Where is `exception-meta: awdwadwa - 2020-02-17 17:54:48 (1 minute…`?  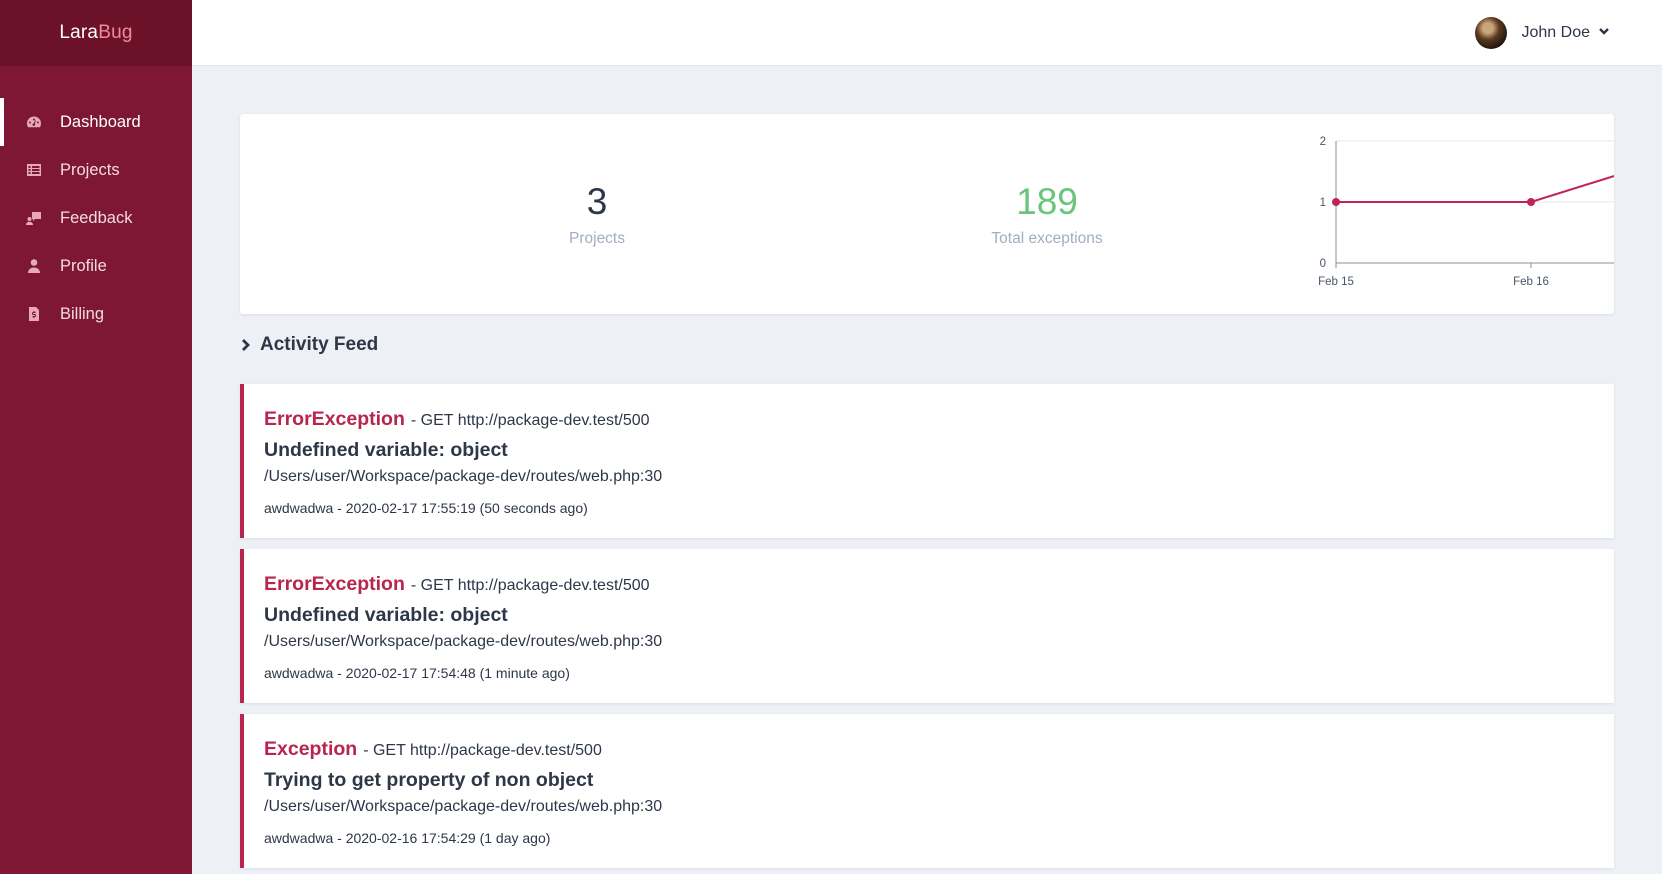 exception-meta: awdwadwa - 2020-02-17 17:54:48 (1 minute… is located at coordinates (417, 673).